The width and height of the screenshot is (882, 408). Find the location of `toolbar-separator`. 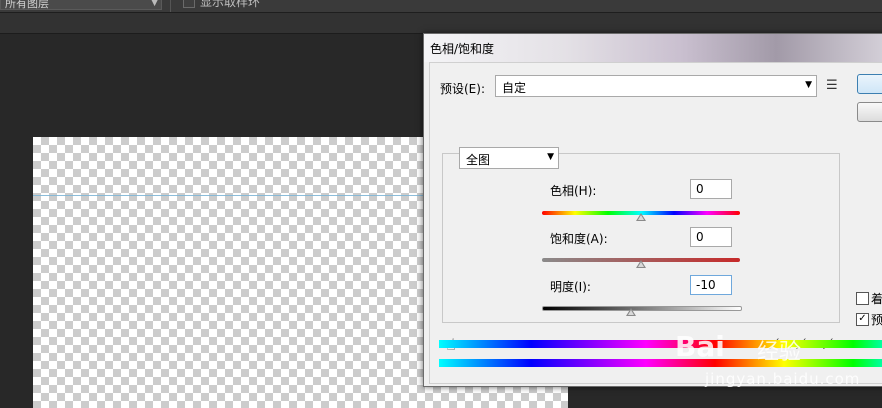

toolbar-separator is located at coordinates (170, 6).